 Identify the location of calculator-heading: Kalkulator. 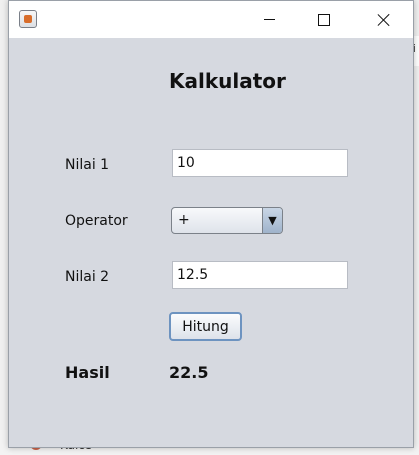
(227, 81).